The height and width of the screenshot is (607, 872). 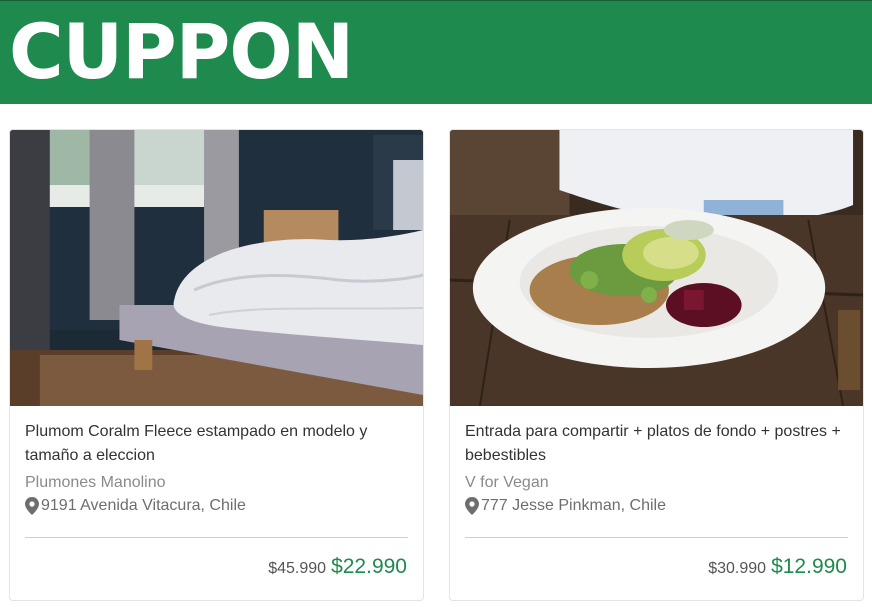 I want to click on location-text: 9191 Avenida Vitacura, Chile, so click(x=143, y=505).